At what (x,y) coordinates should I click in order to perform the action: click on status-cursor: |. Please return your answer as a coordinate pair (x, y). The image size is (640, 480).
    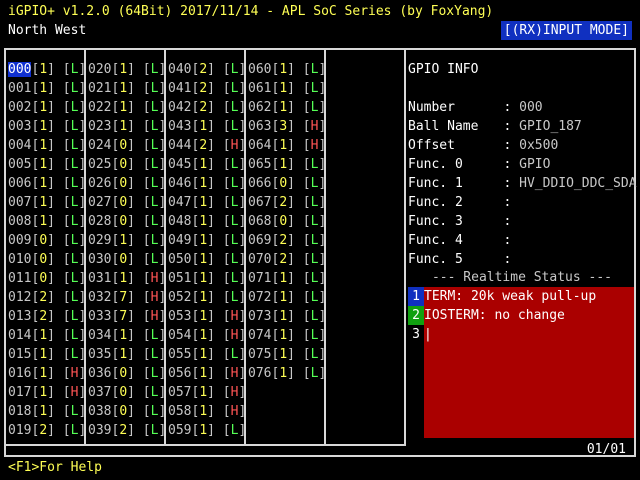
    Looking at the image, I should click on (428, 334).